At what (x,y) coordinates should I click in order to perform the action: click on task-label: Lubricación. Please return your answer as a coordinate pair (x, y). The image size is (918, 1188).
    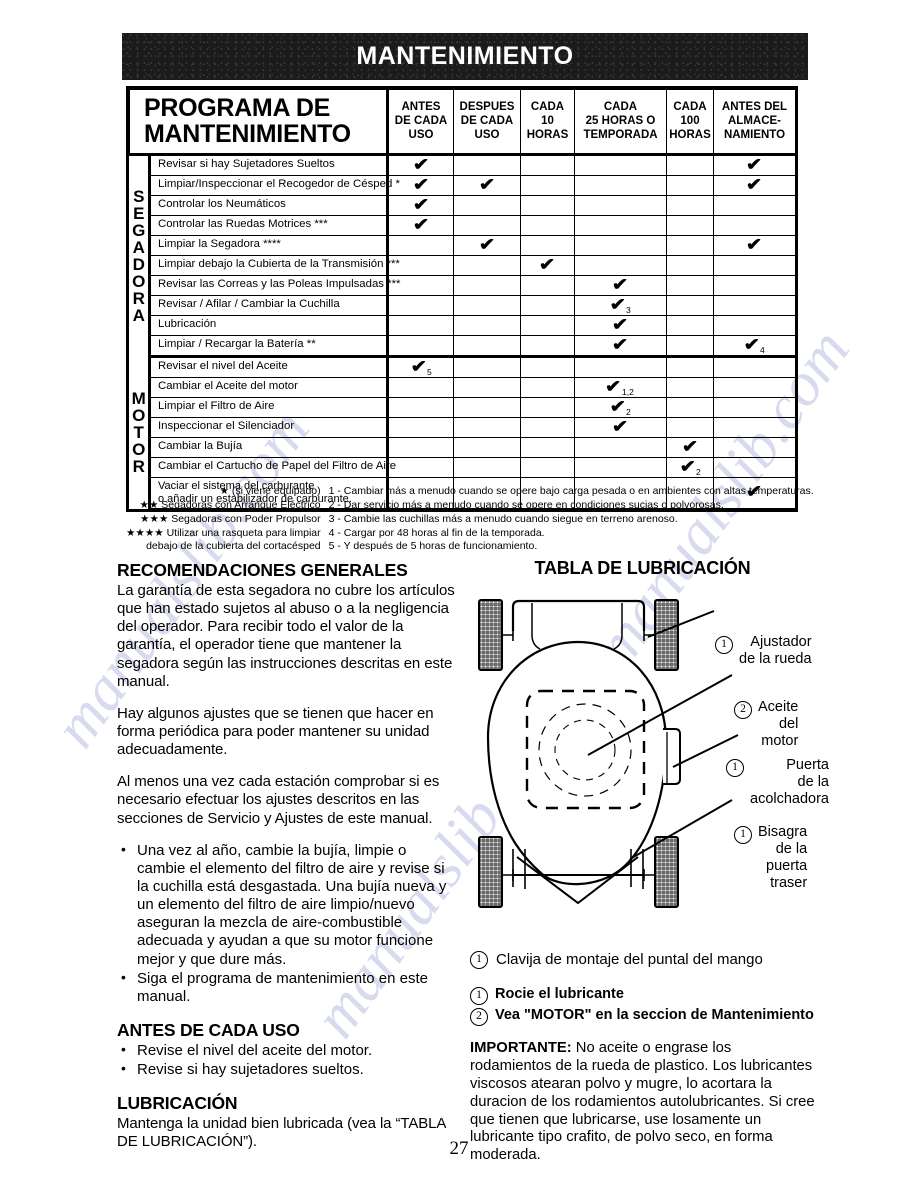
    Looking at the image, I should click on (269, 325).